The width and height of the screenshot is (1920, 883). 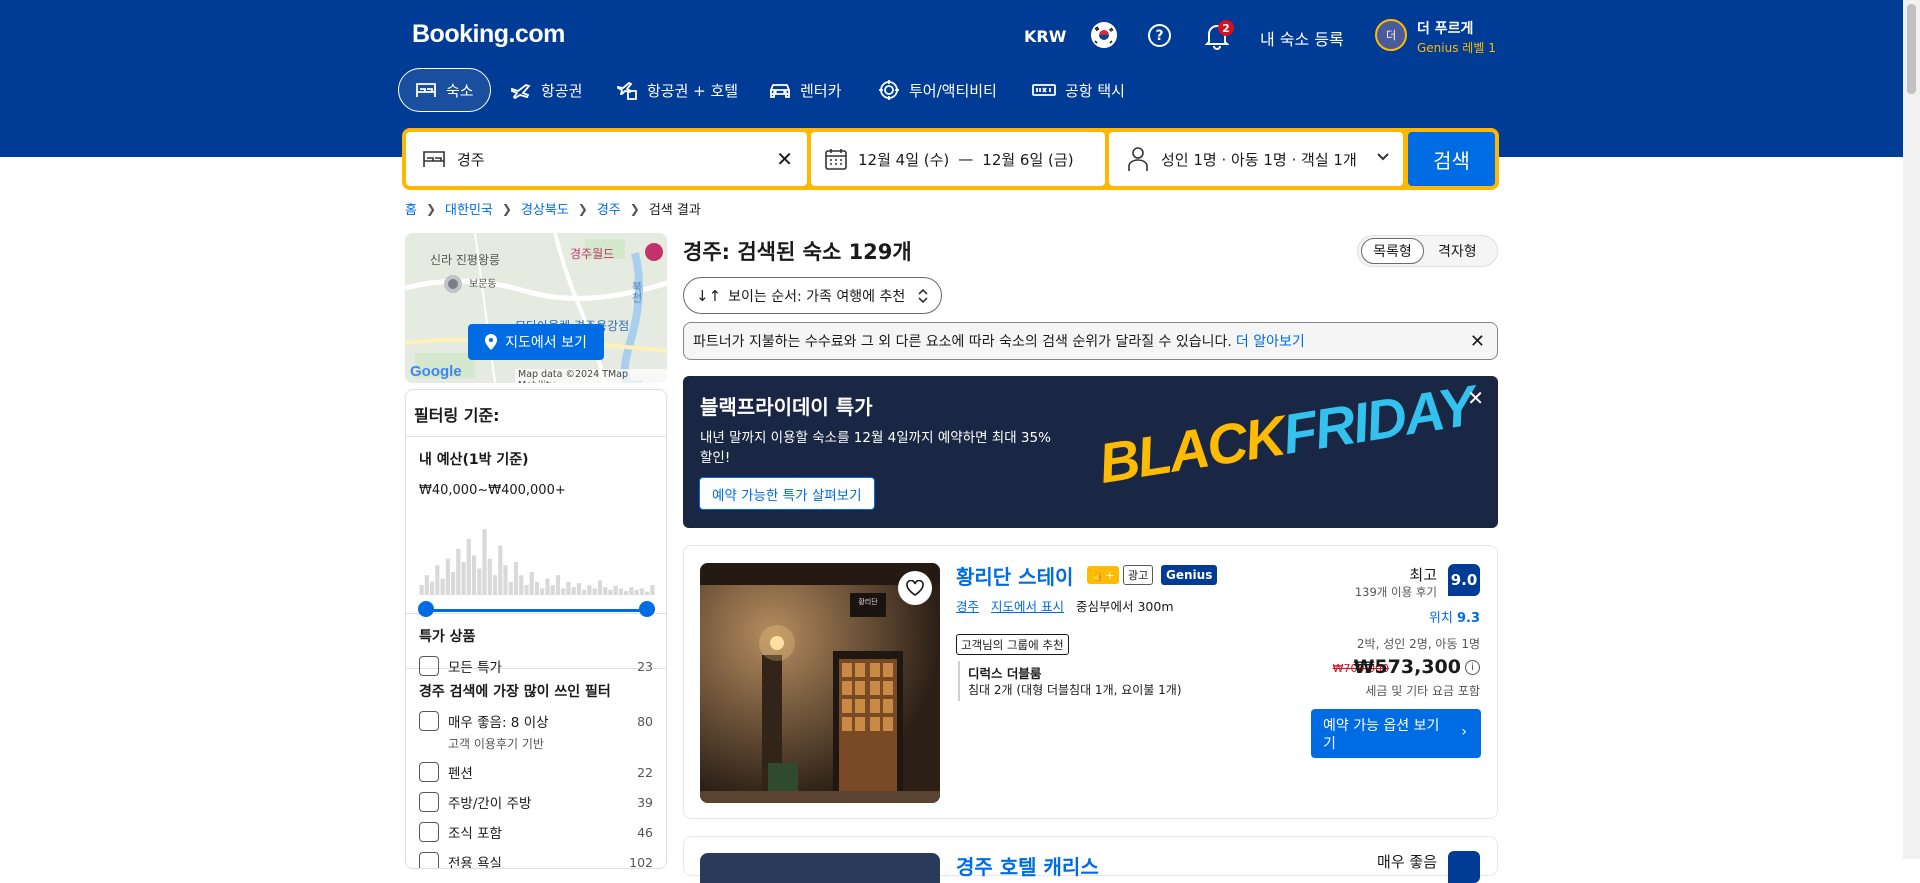 What do you see at coordinates (1445, 28) in the screenshot?
I see `user-name: 더 푸르게` at bounding box center [1445, 28].